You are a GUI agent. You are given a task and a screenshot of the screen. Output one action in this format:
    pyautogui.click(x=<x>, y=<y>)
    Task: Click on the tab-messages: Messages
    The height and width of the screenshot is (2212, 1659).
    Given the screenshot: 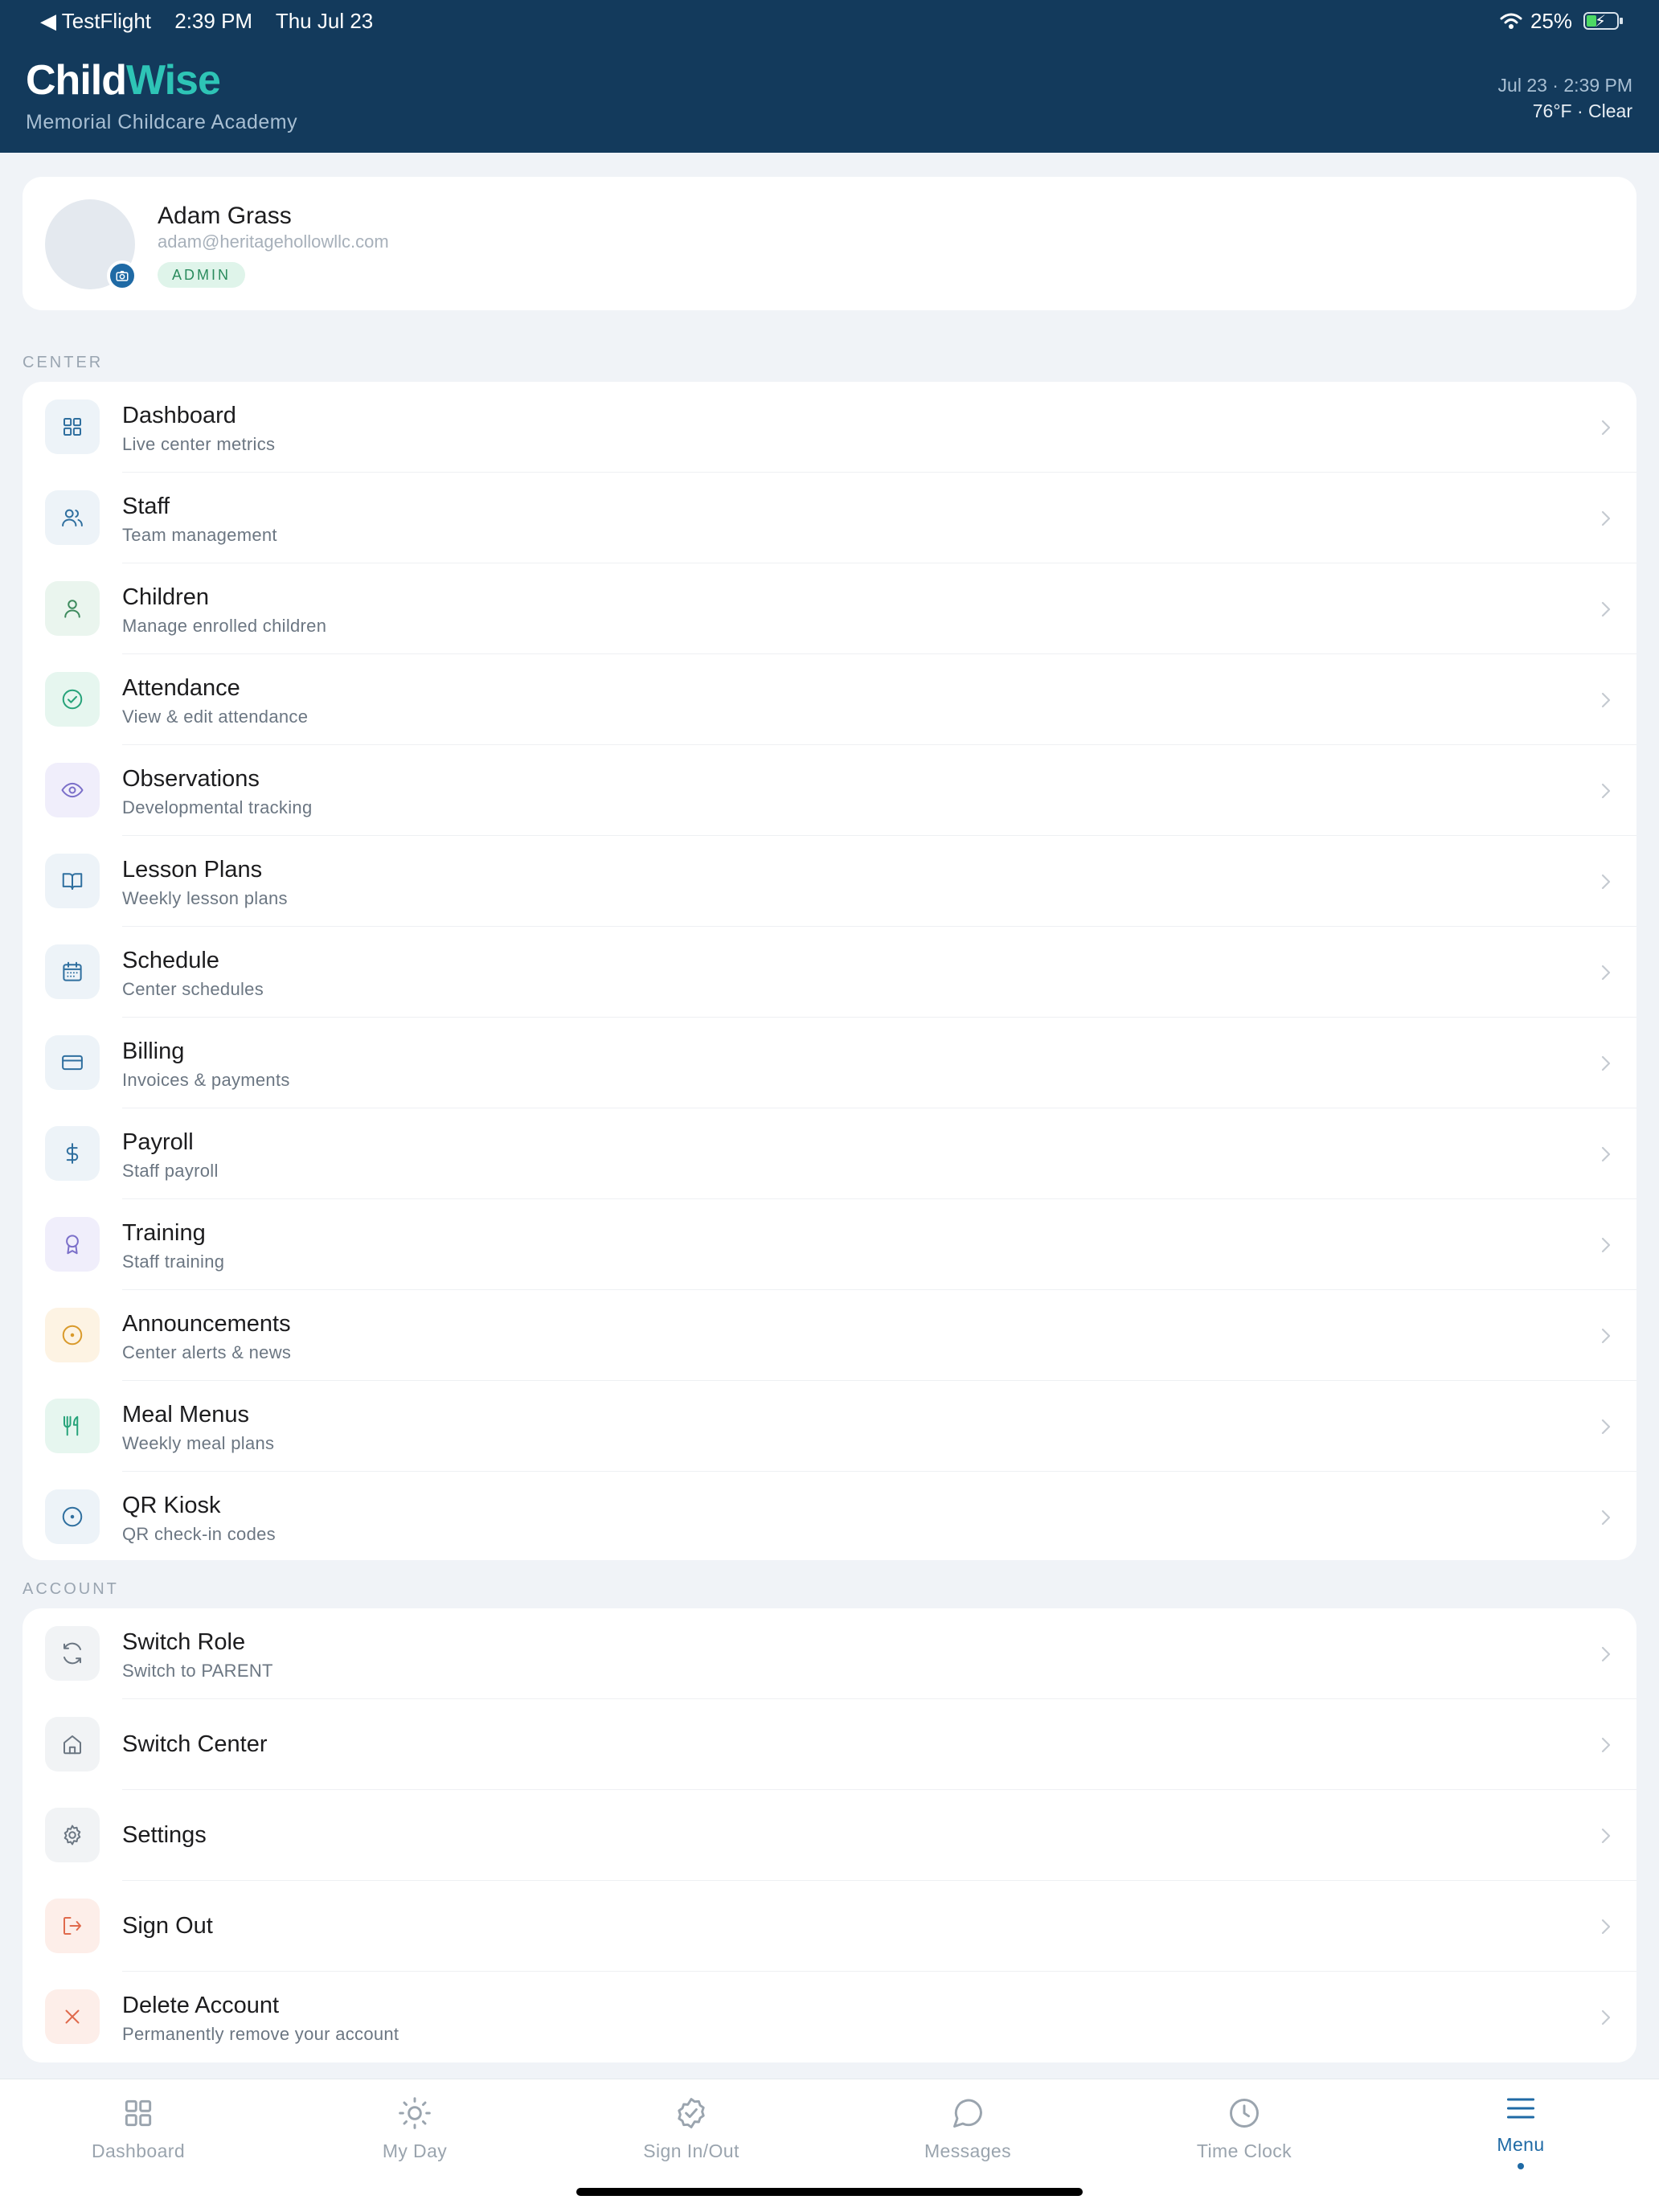 What is the action you would take?
    pyautogui.click(x=968, y=2127)
    